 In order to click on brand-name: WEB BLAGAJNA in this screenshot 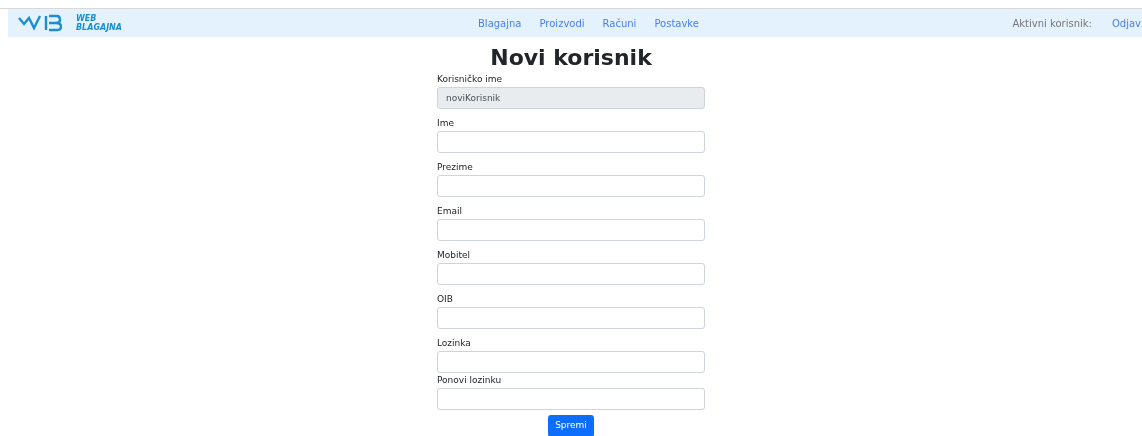, I will do `click(99, 23)`.